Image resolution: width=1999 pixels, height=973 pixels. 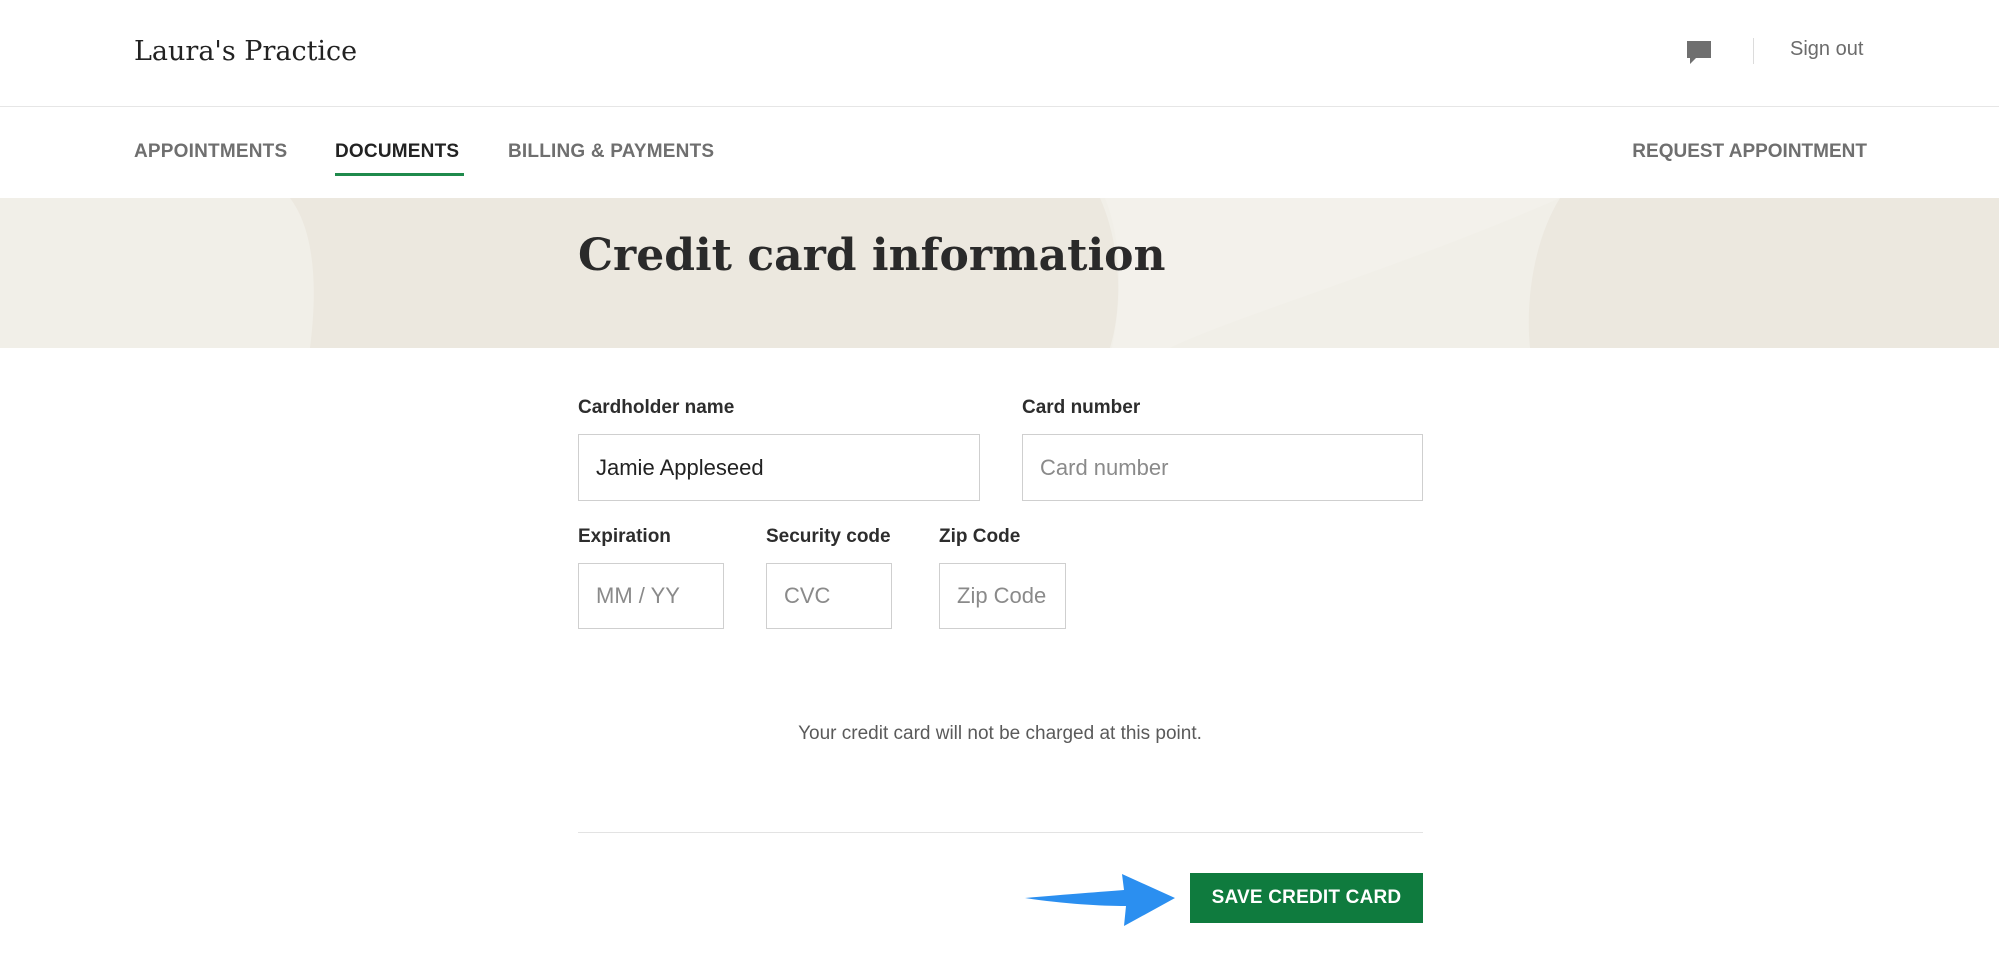 I want to click on form-divider, so click(x=1000, y=832).